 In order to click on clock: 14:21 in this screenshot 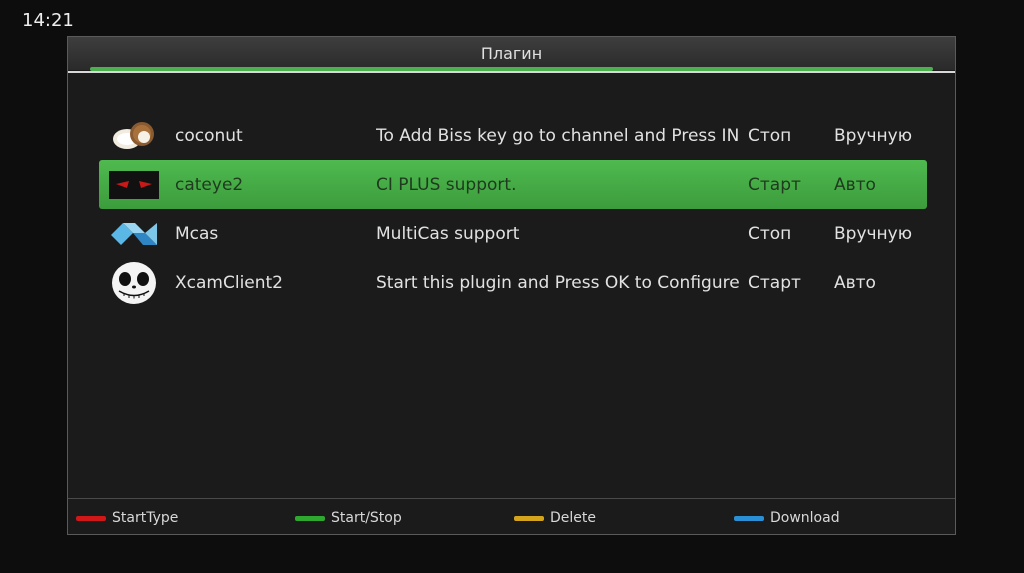, I will do `click(48, 20)`.